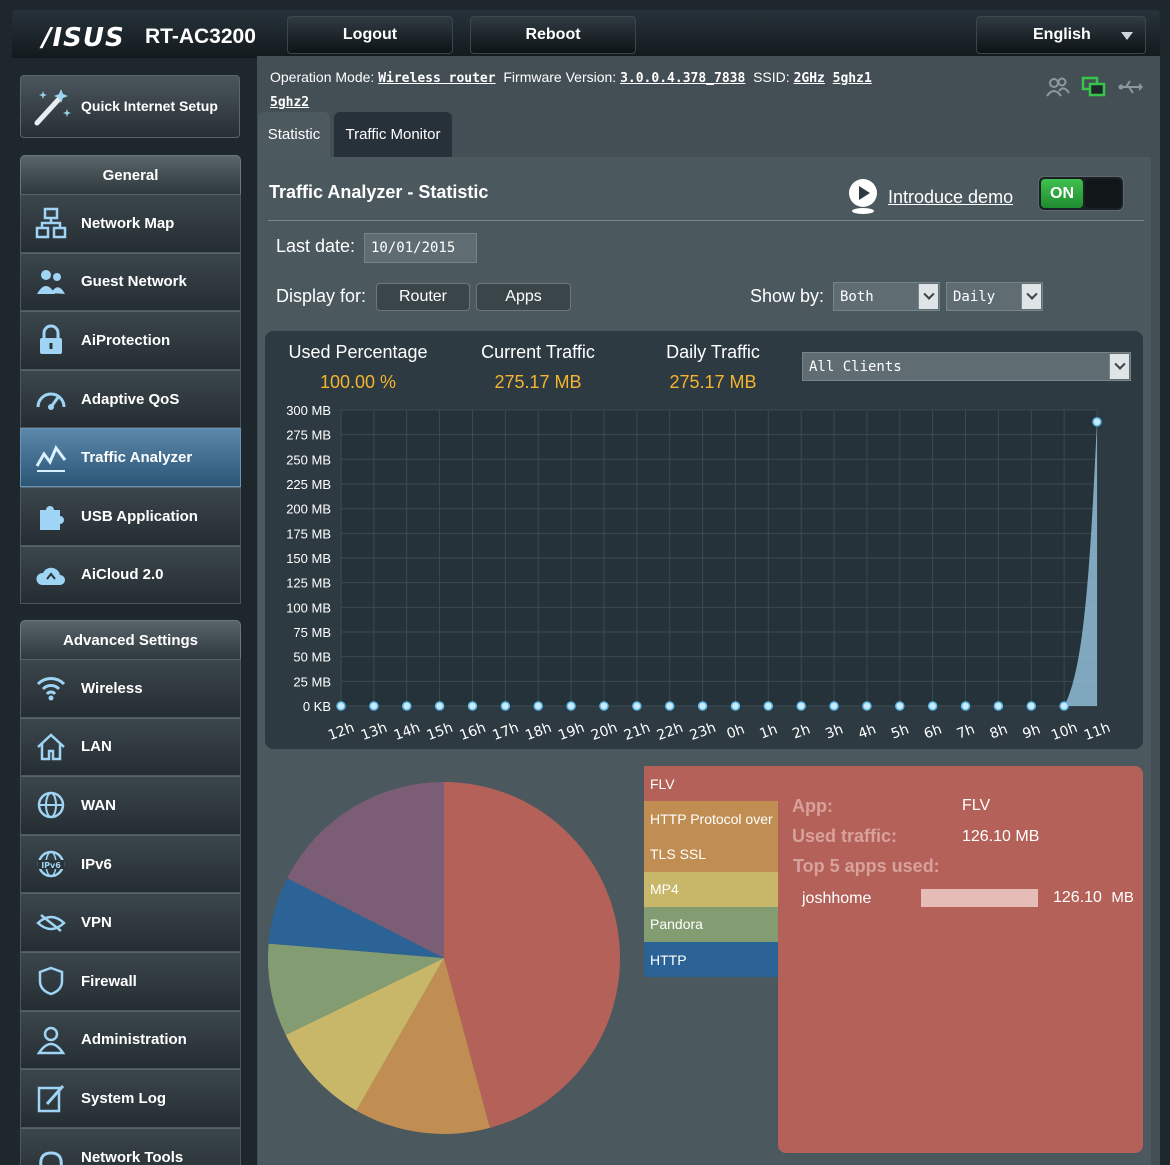 Image resolution: width=1170 pixels, height=1165 pixels. Describe the element at coordinates (1130, 87) in the screenshot. I see `usb-icon` at that location.